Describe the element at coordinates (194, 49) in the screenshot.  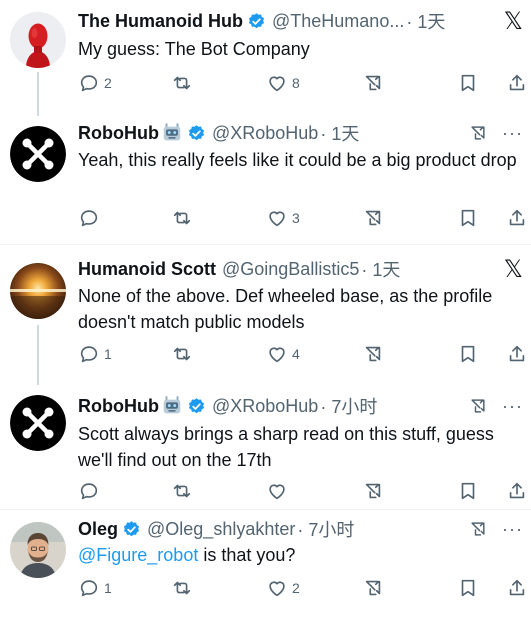
I see `tweet-text: My guess: The Bot Company` at that location.